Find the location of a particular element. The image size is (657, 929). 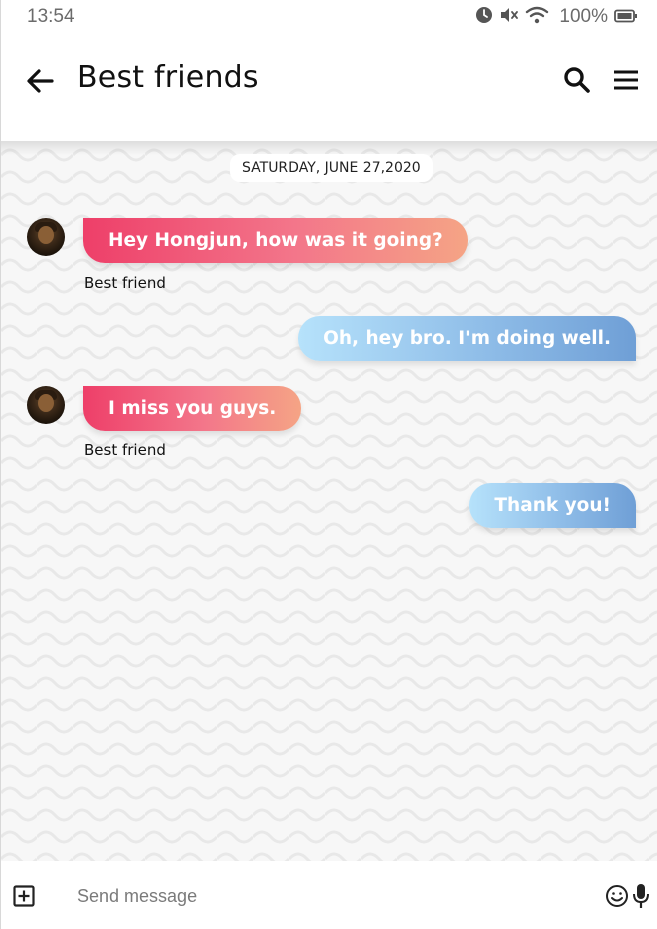

status-time: 13:54 is located at coordinates (51, 16).